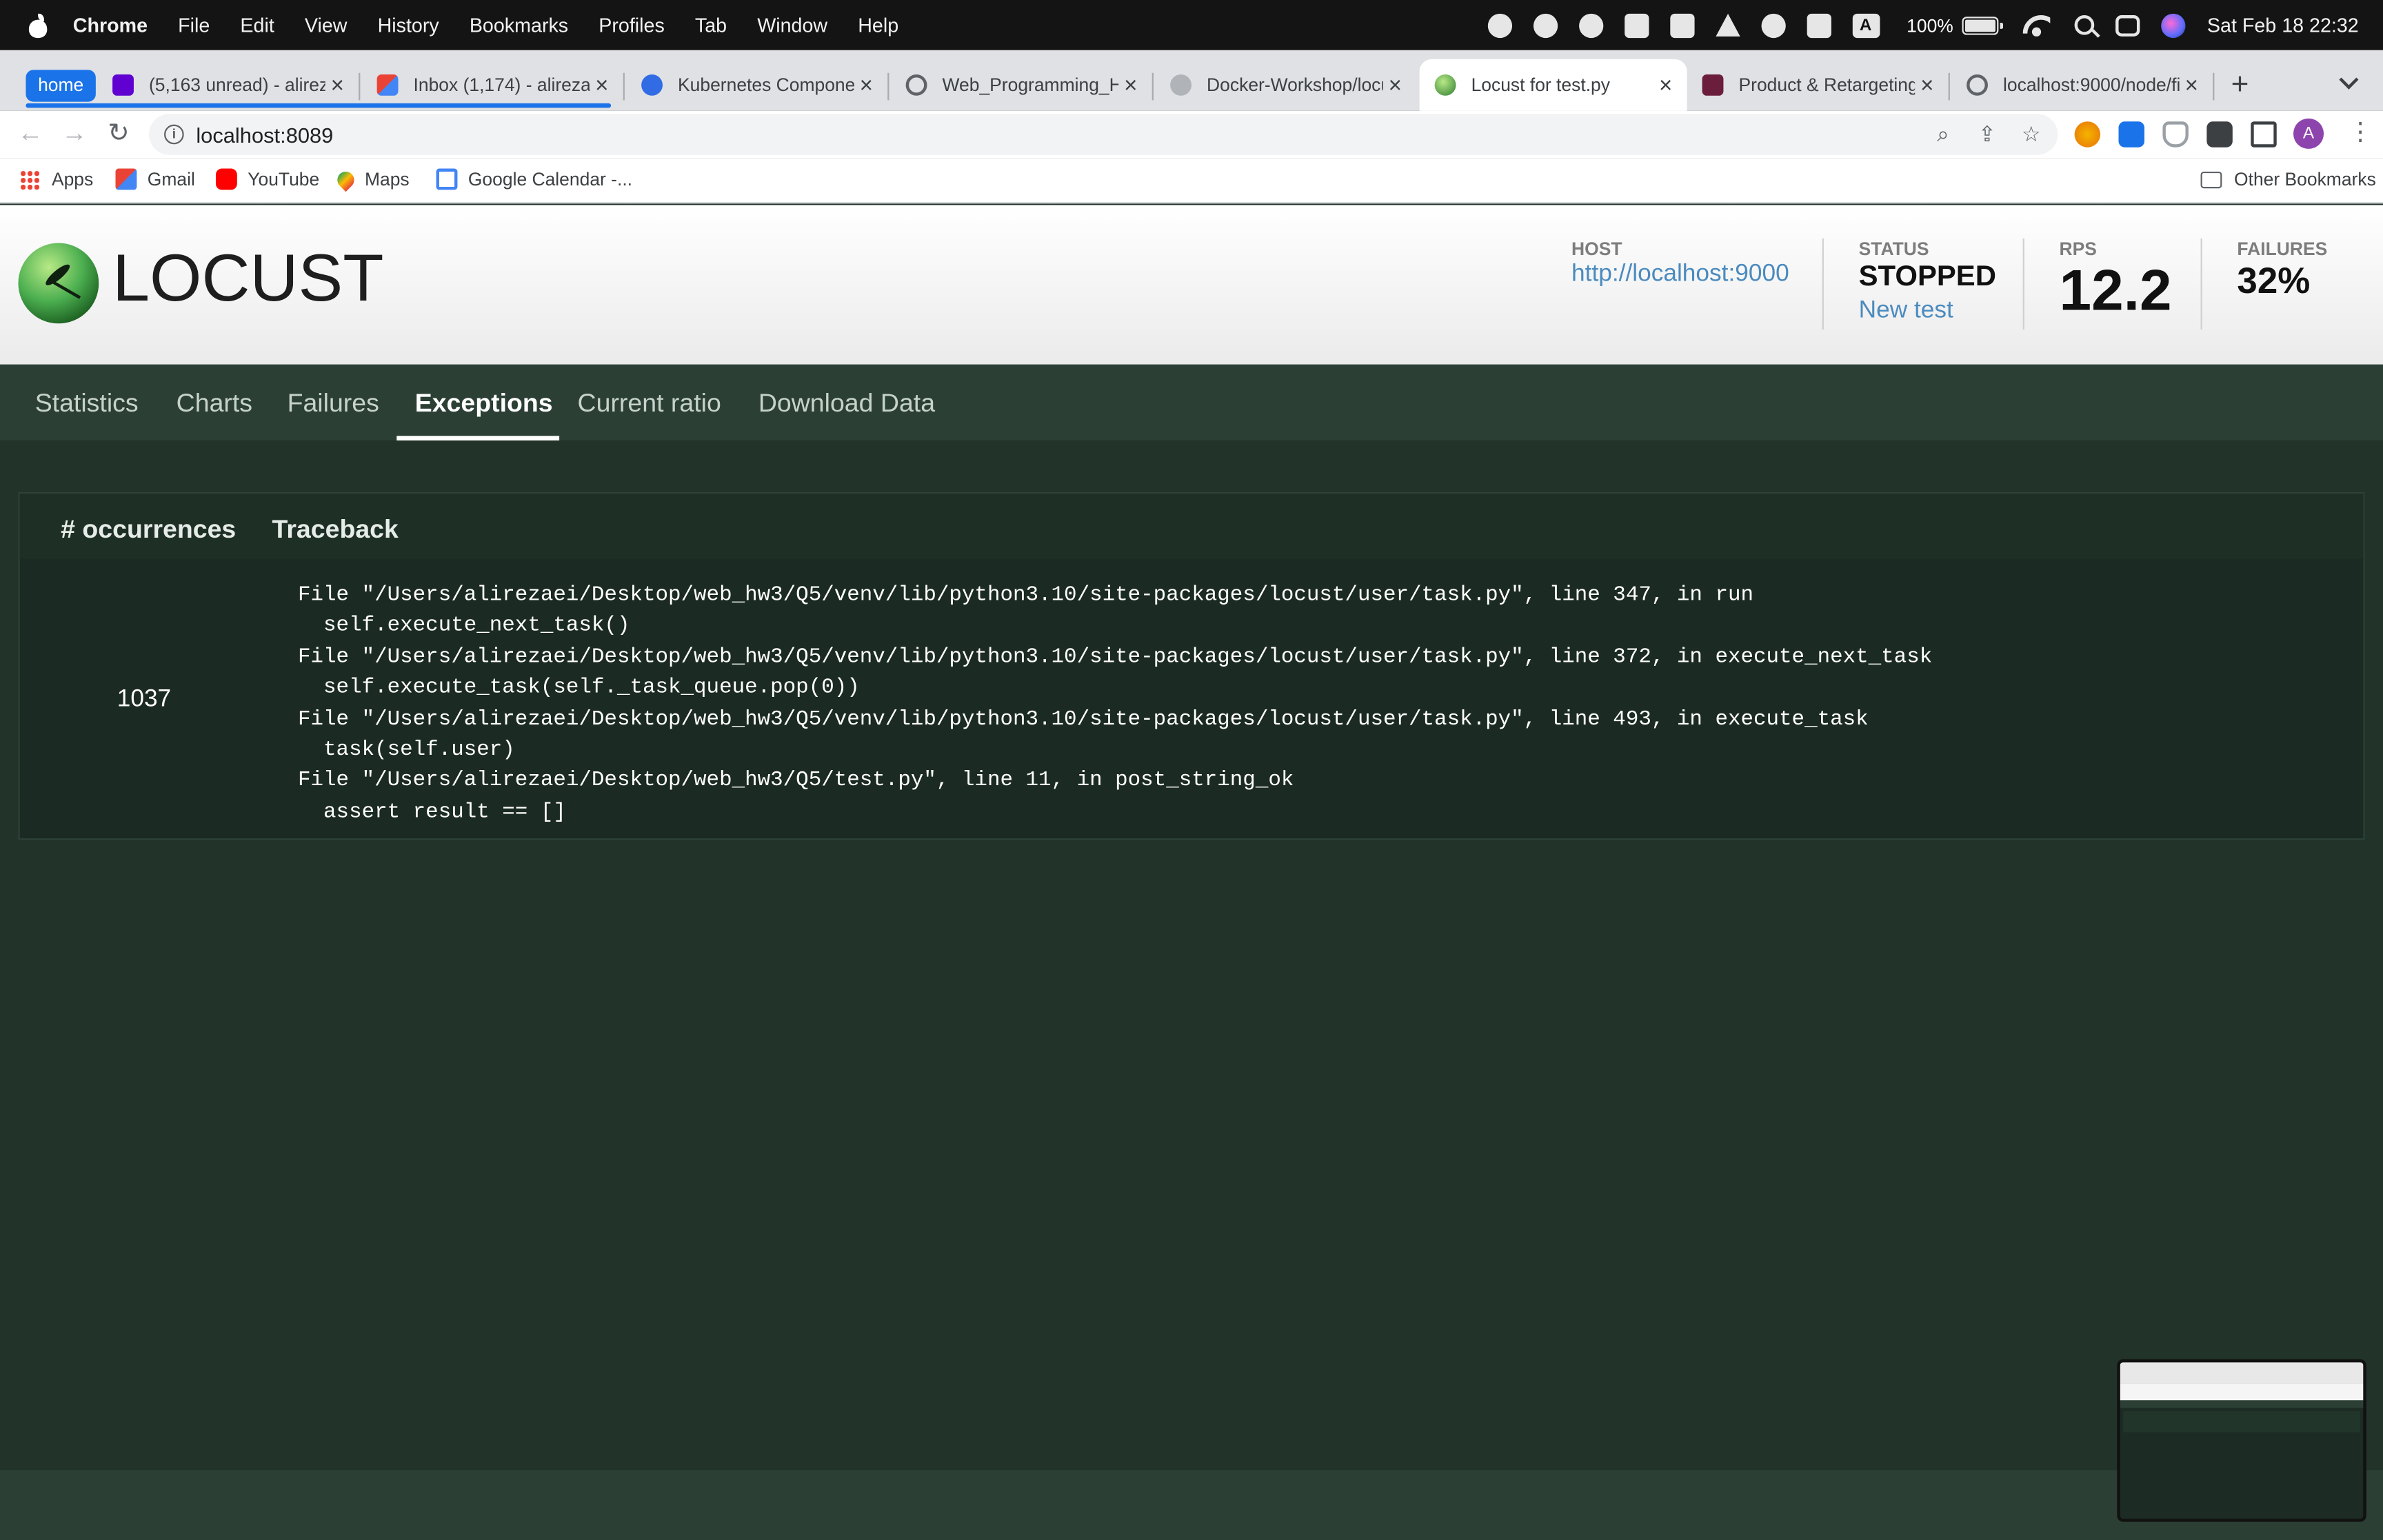  I want to click on tab-title: Product & Retargeting, so click(1827, 85).